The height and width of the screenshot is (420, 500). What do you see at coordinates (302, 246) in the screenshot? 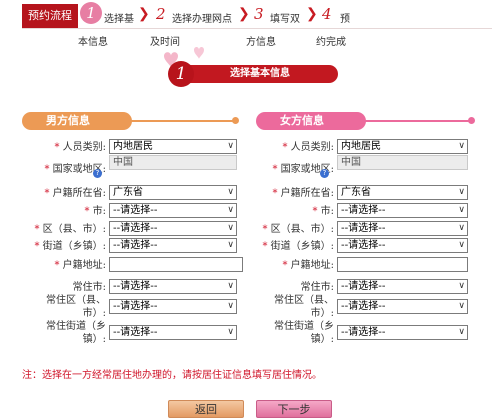
I see `female-street-label: 街道（乡镇）:` at bounding box center [302, 246].